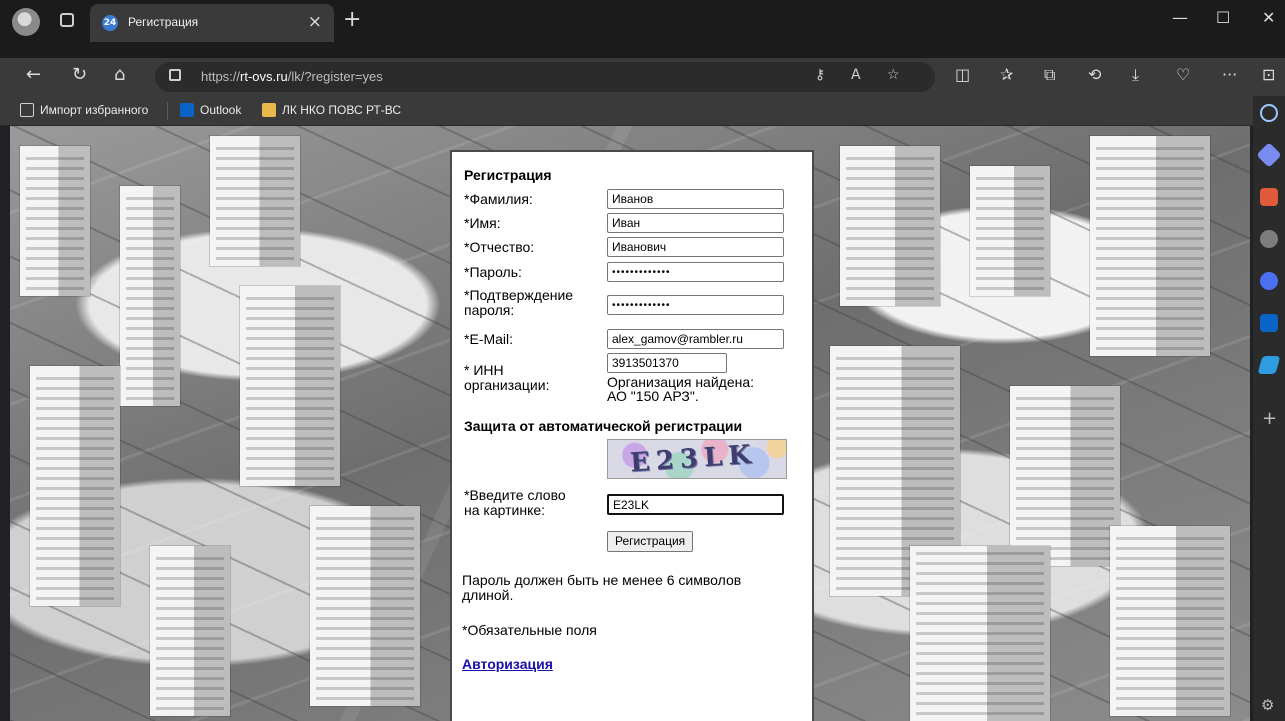  What do you see at coordinates (269, 110) in the screenshot?
I see `folder-icon` at bounding box center [269, 110].